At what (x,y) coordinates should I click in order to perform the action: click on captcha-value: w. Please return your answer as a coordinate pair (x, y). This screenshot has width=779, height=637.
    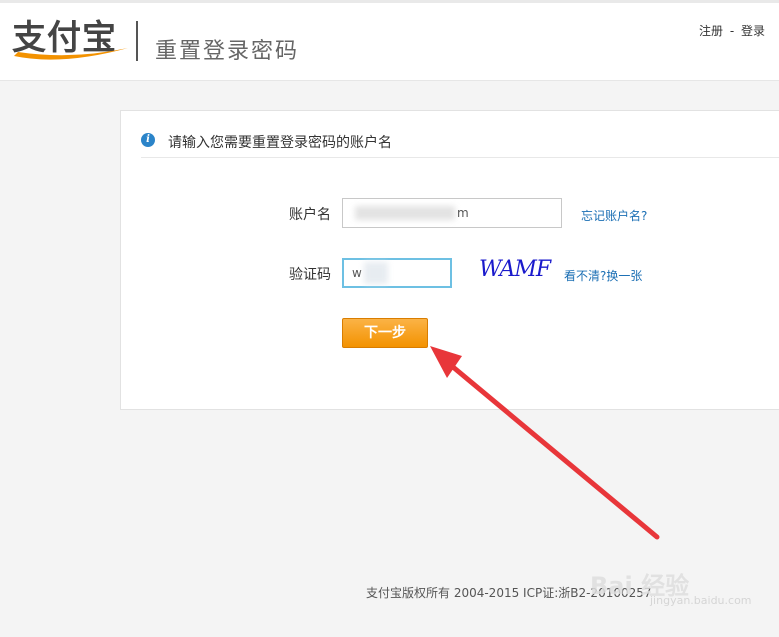
    Looking at the image, I should click on (357, 273).